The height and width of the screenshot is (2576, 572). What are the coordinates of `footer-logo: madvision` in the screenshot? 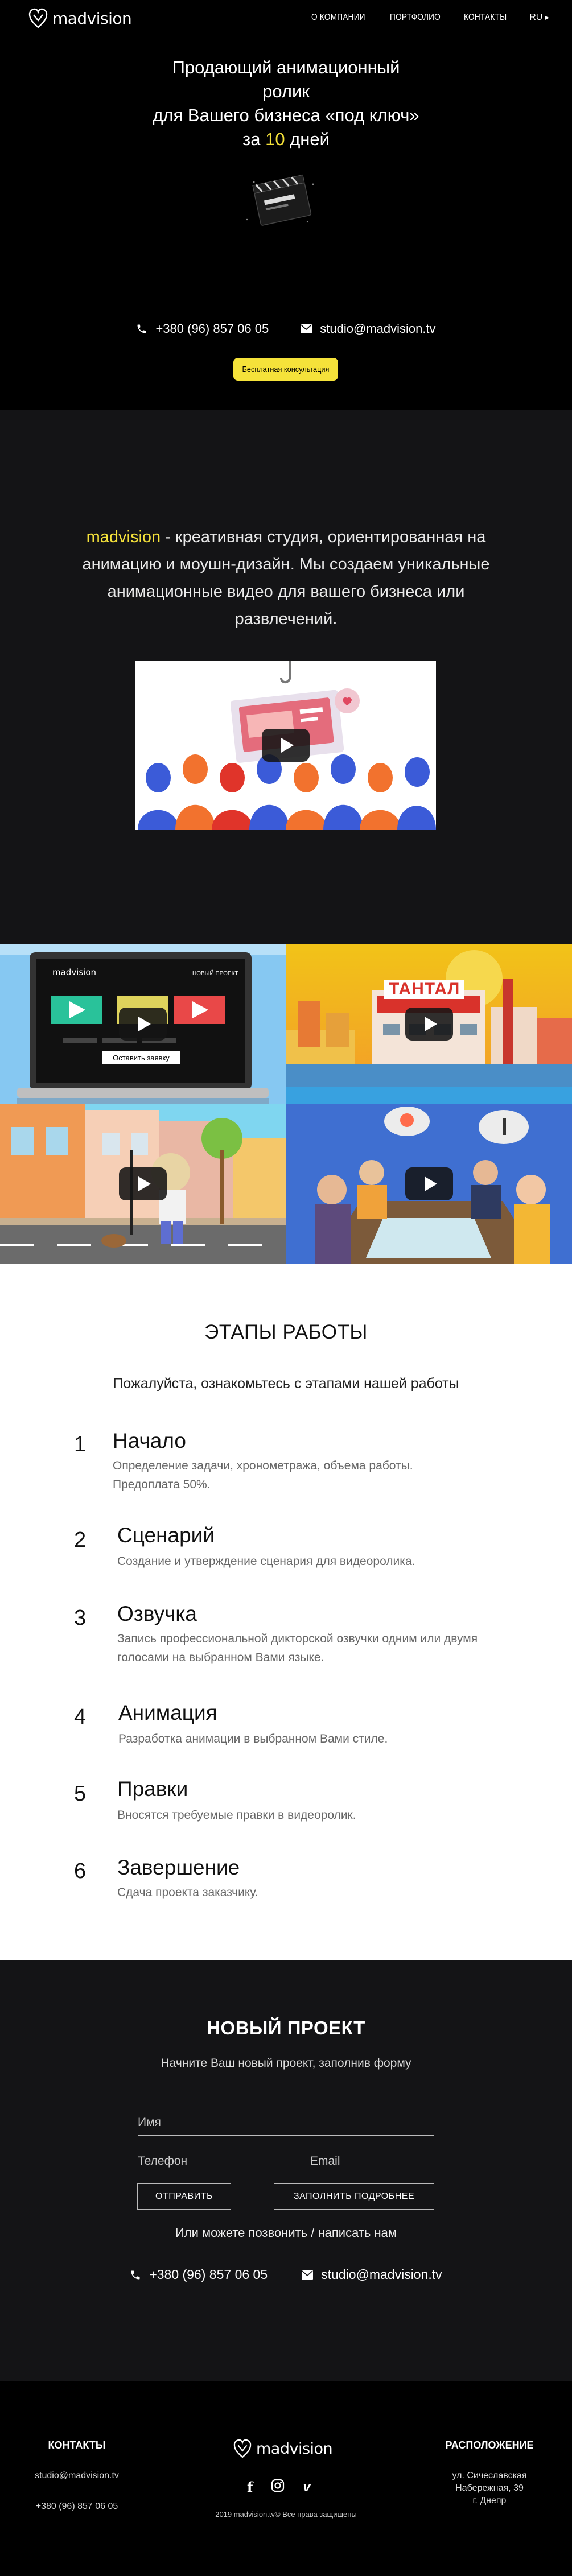 It's located at (283, 2449).